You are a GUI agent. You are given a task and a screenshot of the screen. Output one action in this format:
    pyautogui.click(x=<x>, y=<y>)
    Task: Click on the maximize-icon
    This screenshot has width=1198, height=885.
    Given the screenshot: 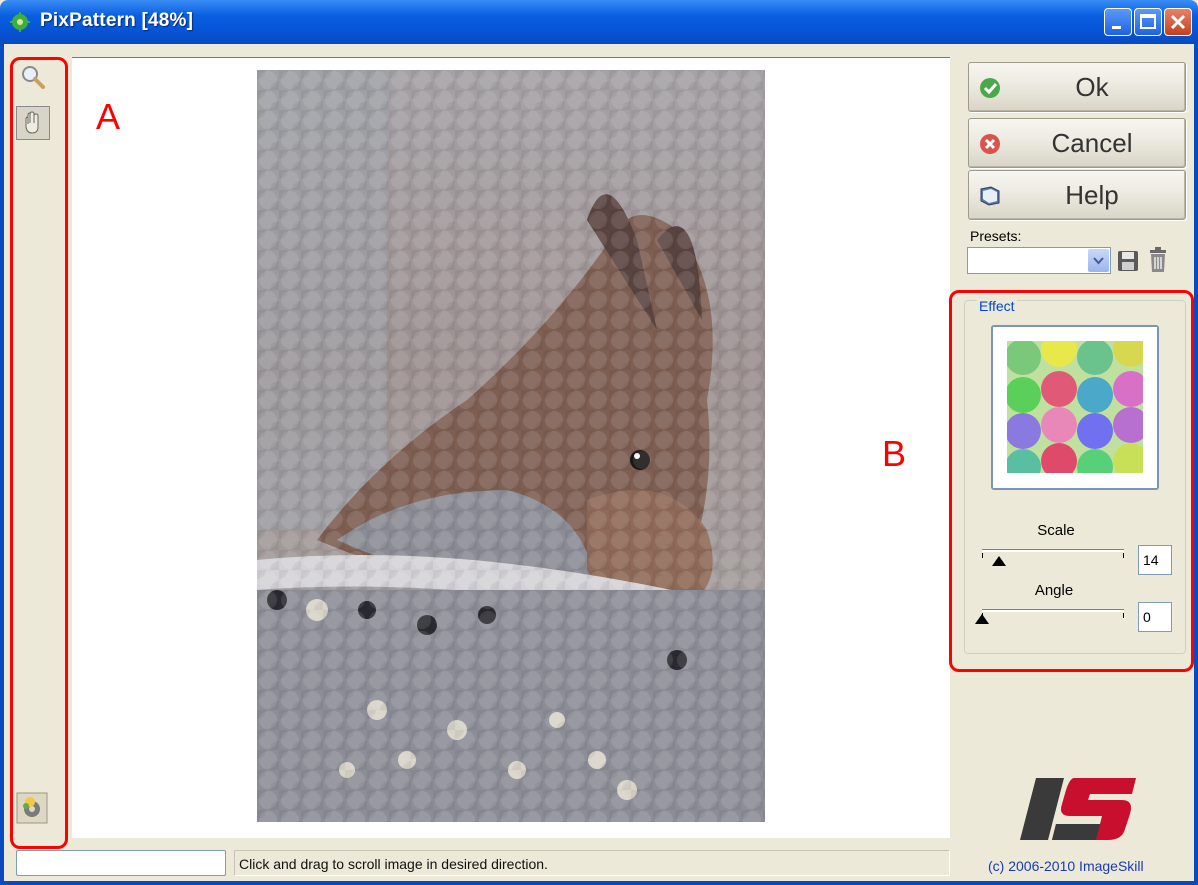 What is the action you would take?
    pyautogui.click(x=1148, y=21)
    